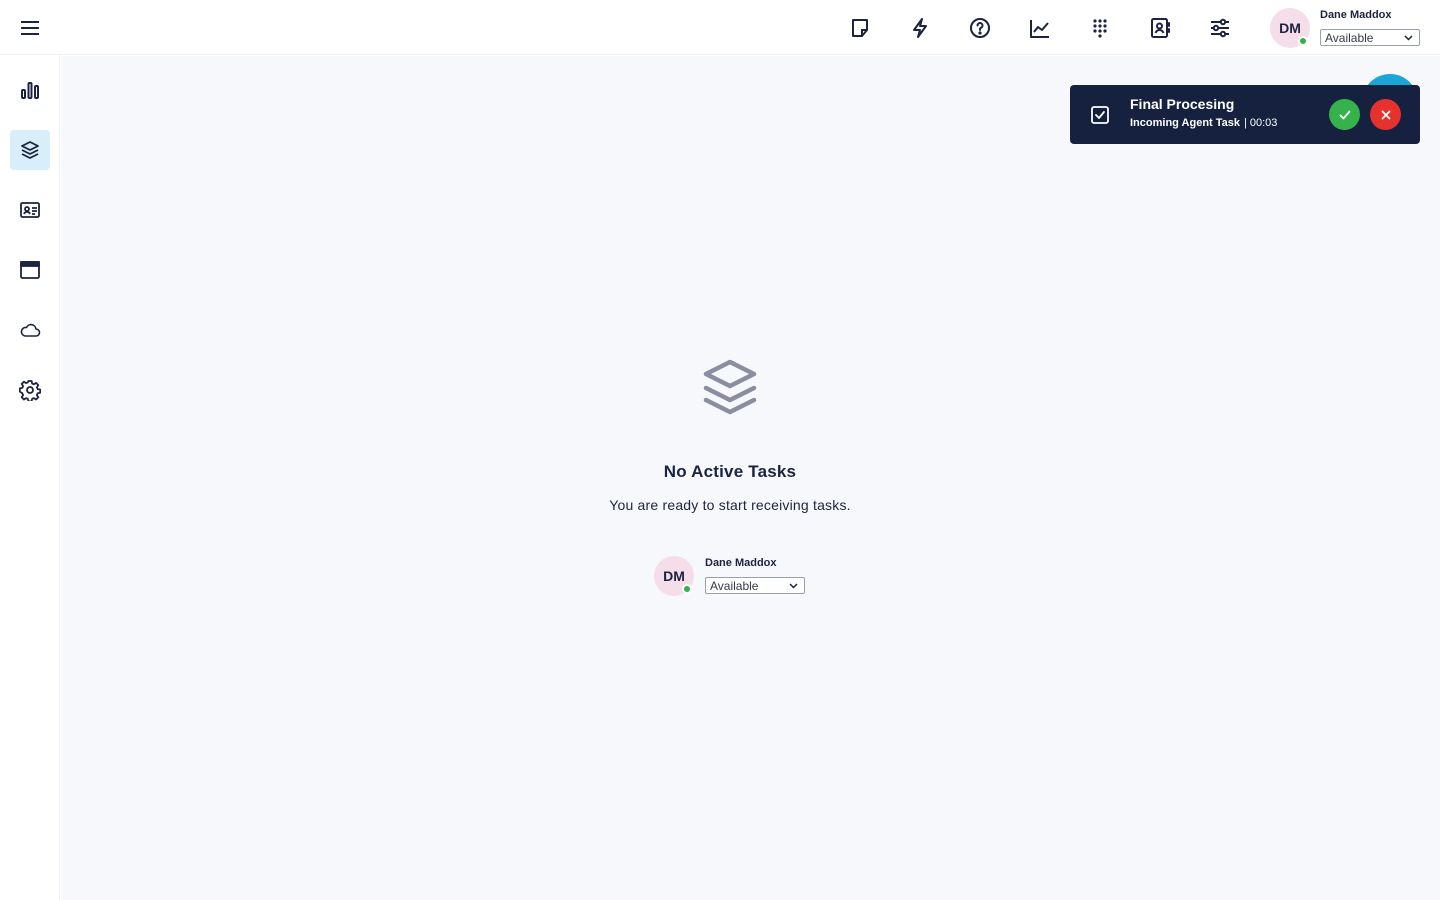  Describe the element at coordinates (730, 471) in the screenshot. I see `empty-state-title: No Active Tasks` at that location.